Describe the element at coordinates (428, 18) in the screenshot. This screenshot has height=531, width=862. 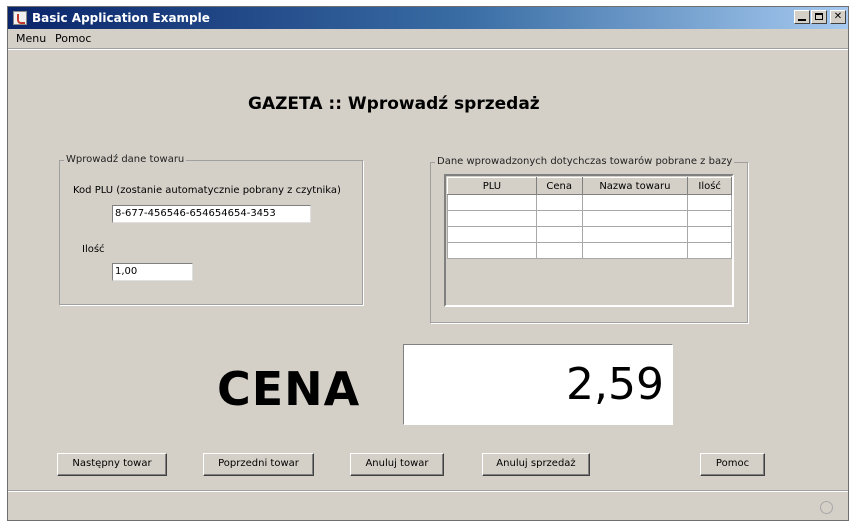
I see `title-bar: Basic Application Example ✕` at that location.